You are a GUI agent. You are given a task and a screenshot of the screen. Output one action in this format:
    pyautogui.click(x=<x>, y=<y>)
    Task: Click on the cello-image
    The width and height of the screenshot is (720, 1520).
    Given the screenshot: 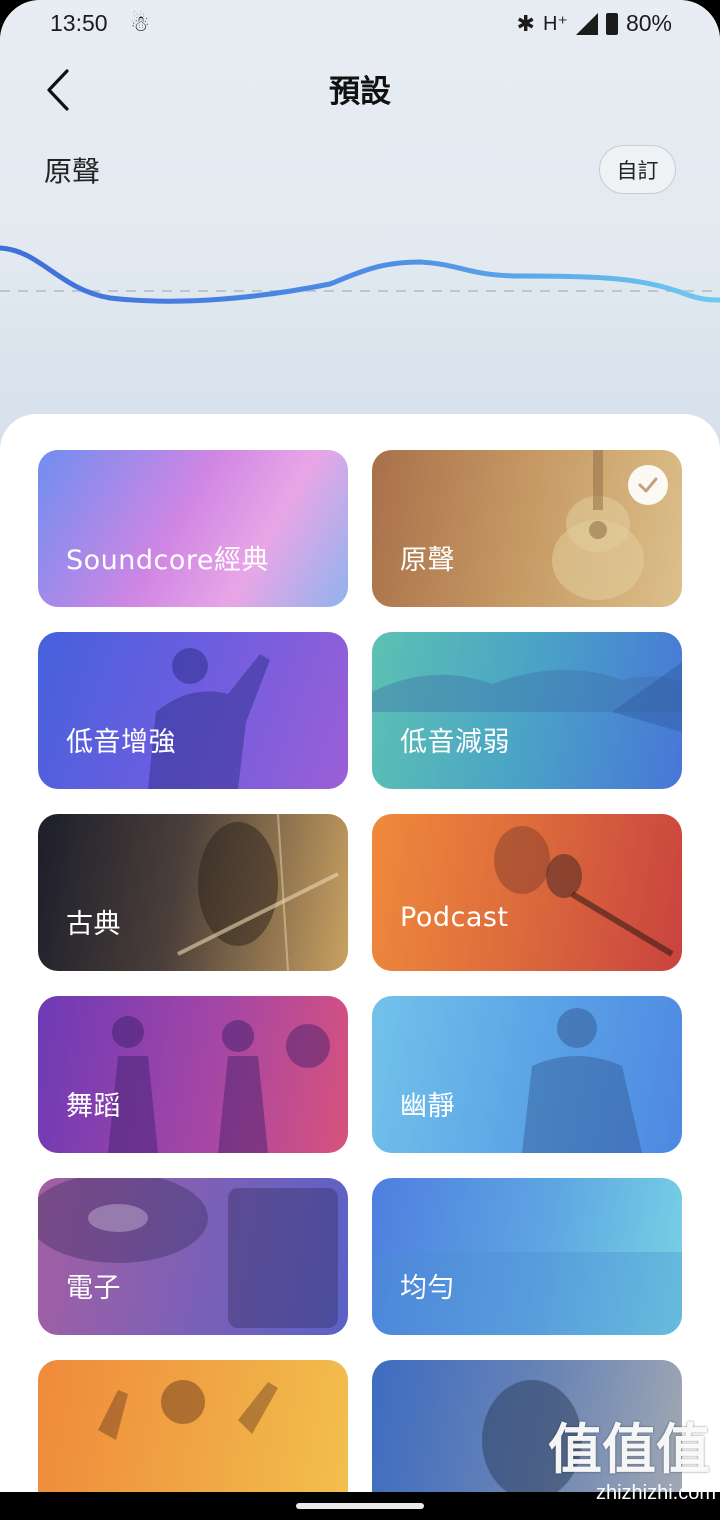 What is the action you would take?
    pyautogui.click(x=258, y=892)
    